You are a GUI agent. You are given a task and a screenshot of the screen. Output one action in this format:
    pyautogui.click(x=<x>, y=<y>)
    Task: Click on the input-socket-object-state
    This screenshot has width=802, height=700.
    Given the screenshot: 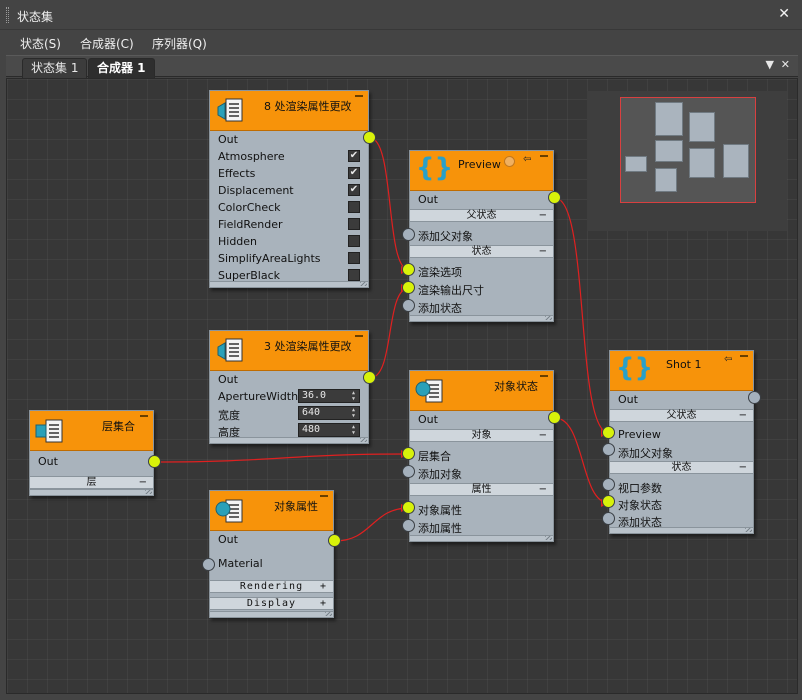 What is the action you would take?
    pyautogui.click(x=608, y=501)
    